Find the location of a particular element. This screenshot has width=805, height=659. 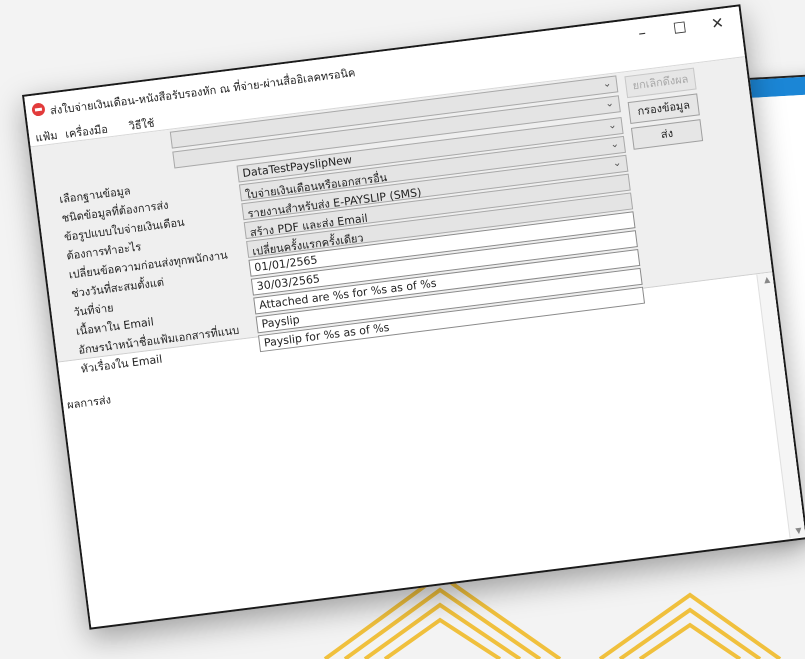

cancel-button: ยกเลิกดึงผล is located at coordinates (660, 83).